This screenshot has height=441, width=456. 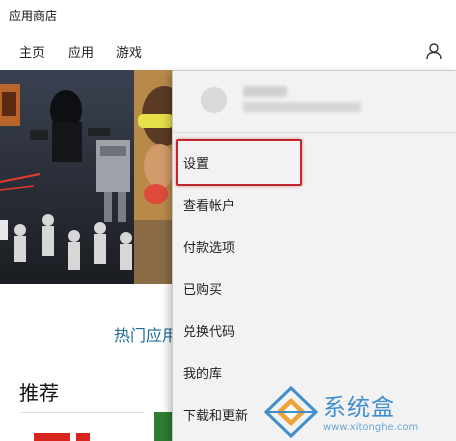 I want to click on top-nav: 主页 应用 游戏, so click(x=228, y=51).